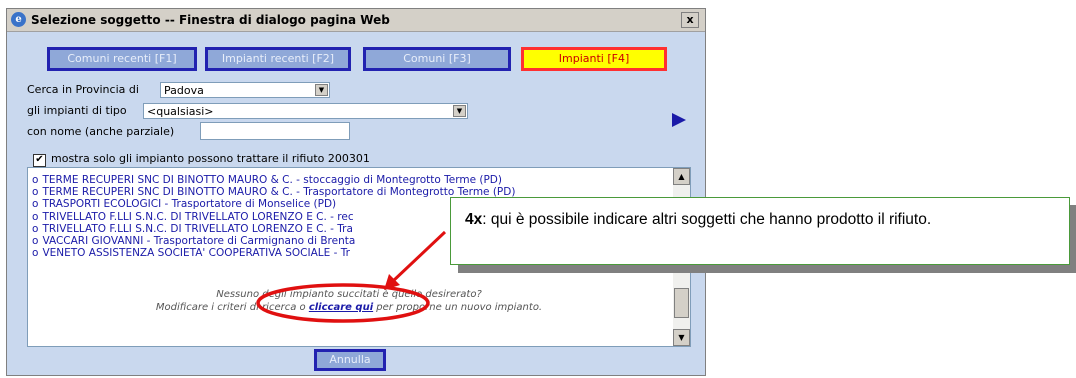  What do you see at coordinates (418, 257) in the screenshot?
I see `arrow-line` at bounding box center [418, 257].